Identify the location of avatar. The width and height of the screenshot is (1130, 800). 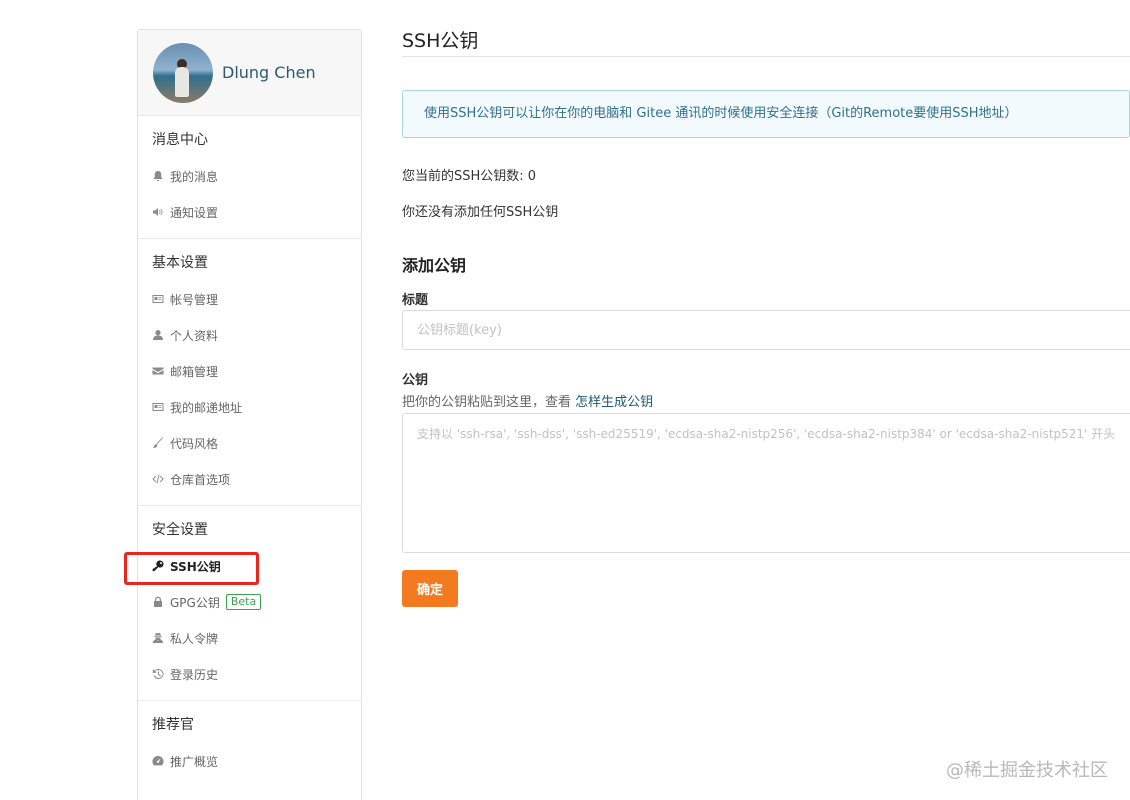
(183, 72).